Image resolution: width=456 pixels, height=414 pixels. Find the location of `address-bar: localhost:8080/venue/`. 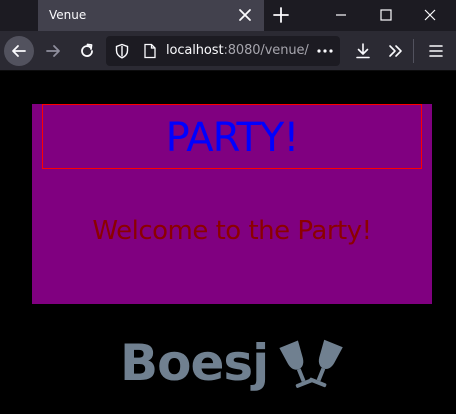

address-bar: localhost:8080/venue/ is located at coordinates (223, 51).